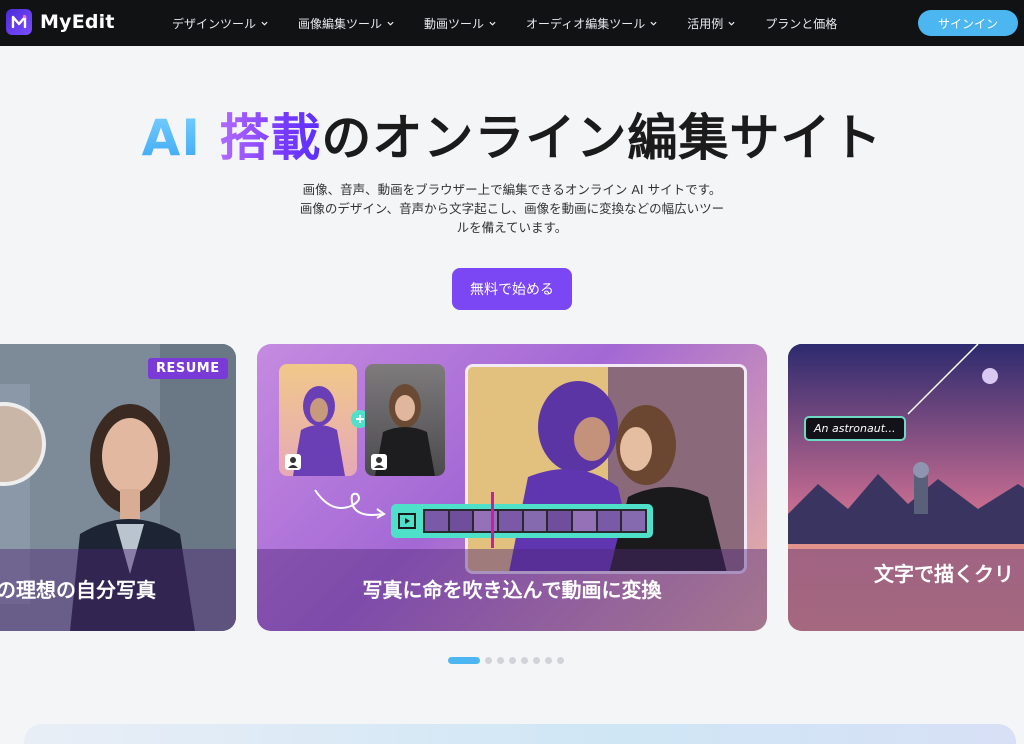  Describe the element at coordinates (118, 487) in the screenshot. I see `carousel-card-resume: RESUME の理想の自分写真` at that location.